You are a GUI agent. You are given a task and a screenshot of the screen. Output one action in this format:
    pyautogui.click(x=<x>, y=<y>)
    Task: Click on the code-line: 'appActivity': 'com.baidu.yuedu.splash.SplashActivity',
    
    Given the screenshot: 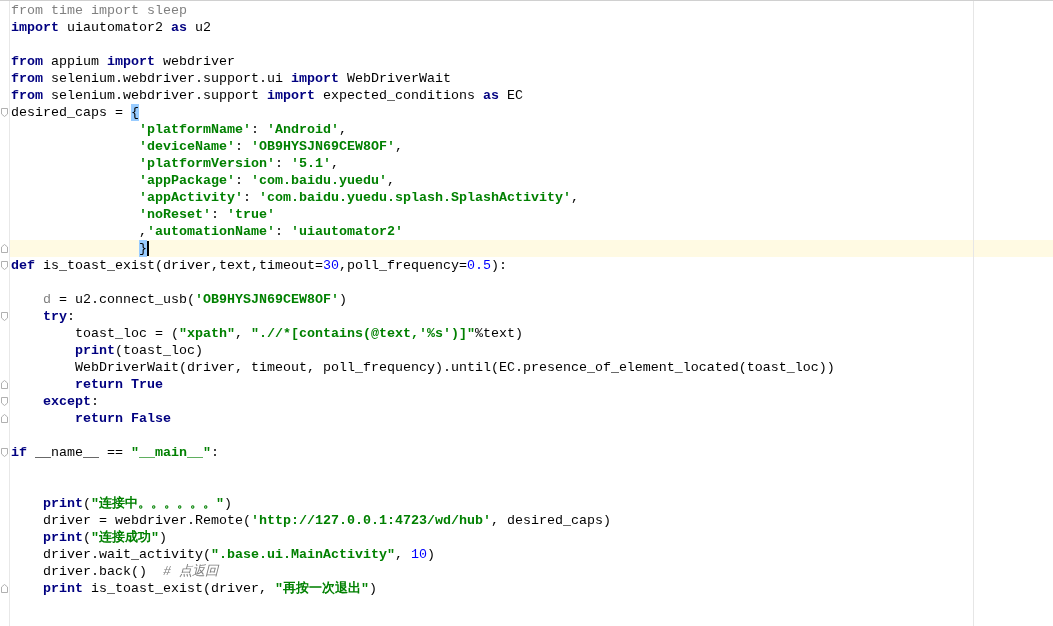 What is the action you would take?
    pyautogui.click(x=358, y=197)
    